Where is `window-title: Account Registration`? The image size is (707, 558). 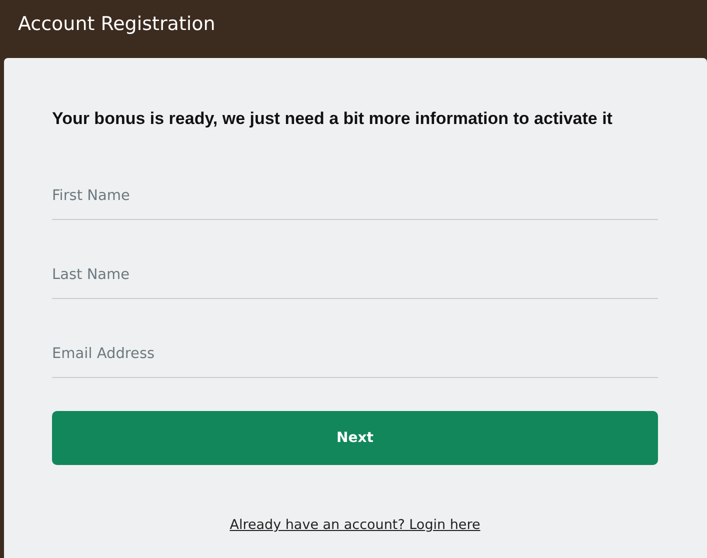 window-title: Account Registration is located at coordinates (117, 25).